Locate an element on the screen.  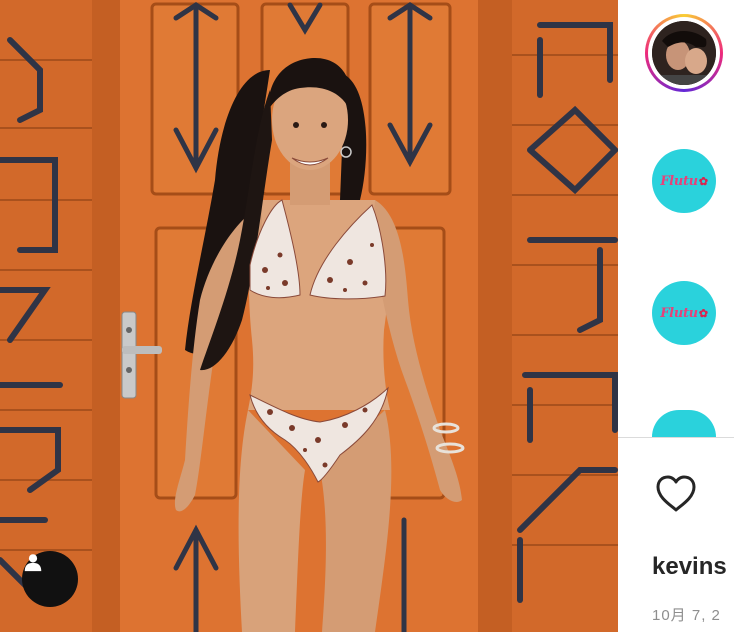
profile-photo is located at coordinates (684, 53).